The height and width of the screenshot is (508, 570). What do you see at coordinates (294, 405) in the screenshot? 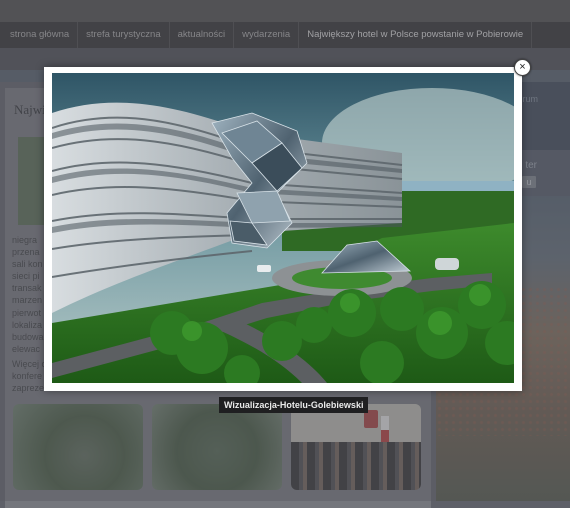
I see `lightbox-caption: Wizualizacja-Hotelu-Golebiewski` at bounding box center [294, 405].